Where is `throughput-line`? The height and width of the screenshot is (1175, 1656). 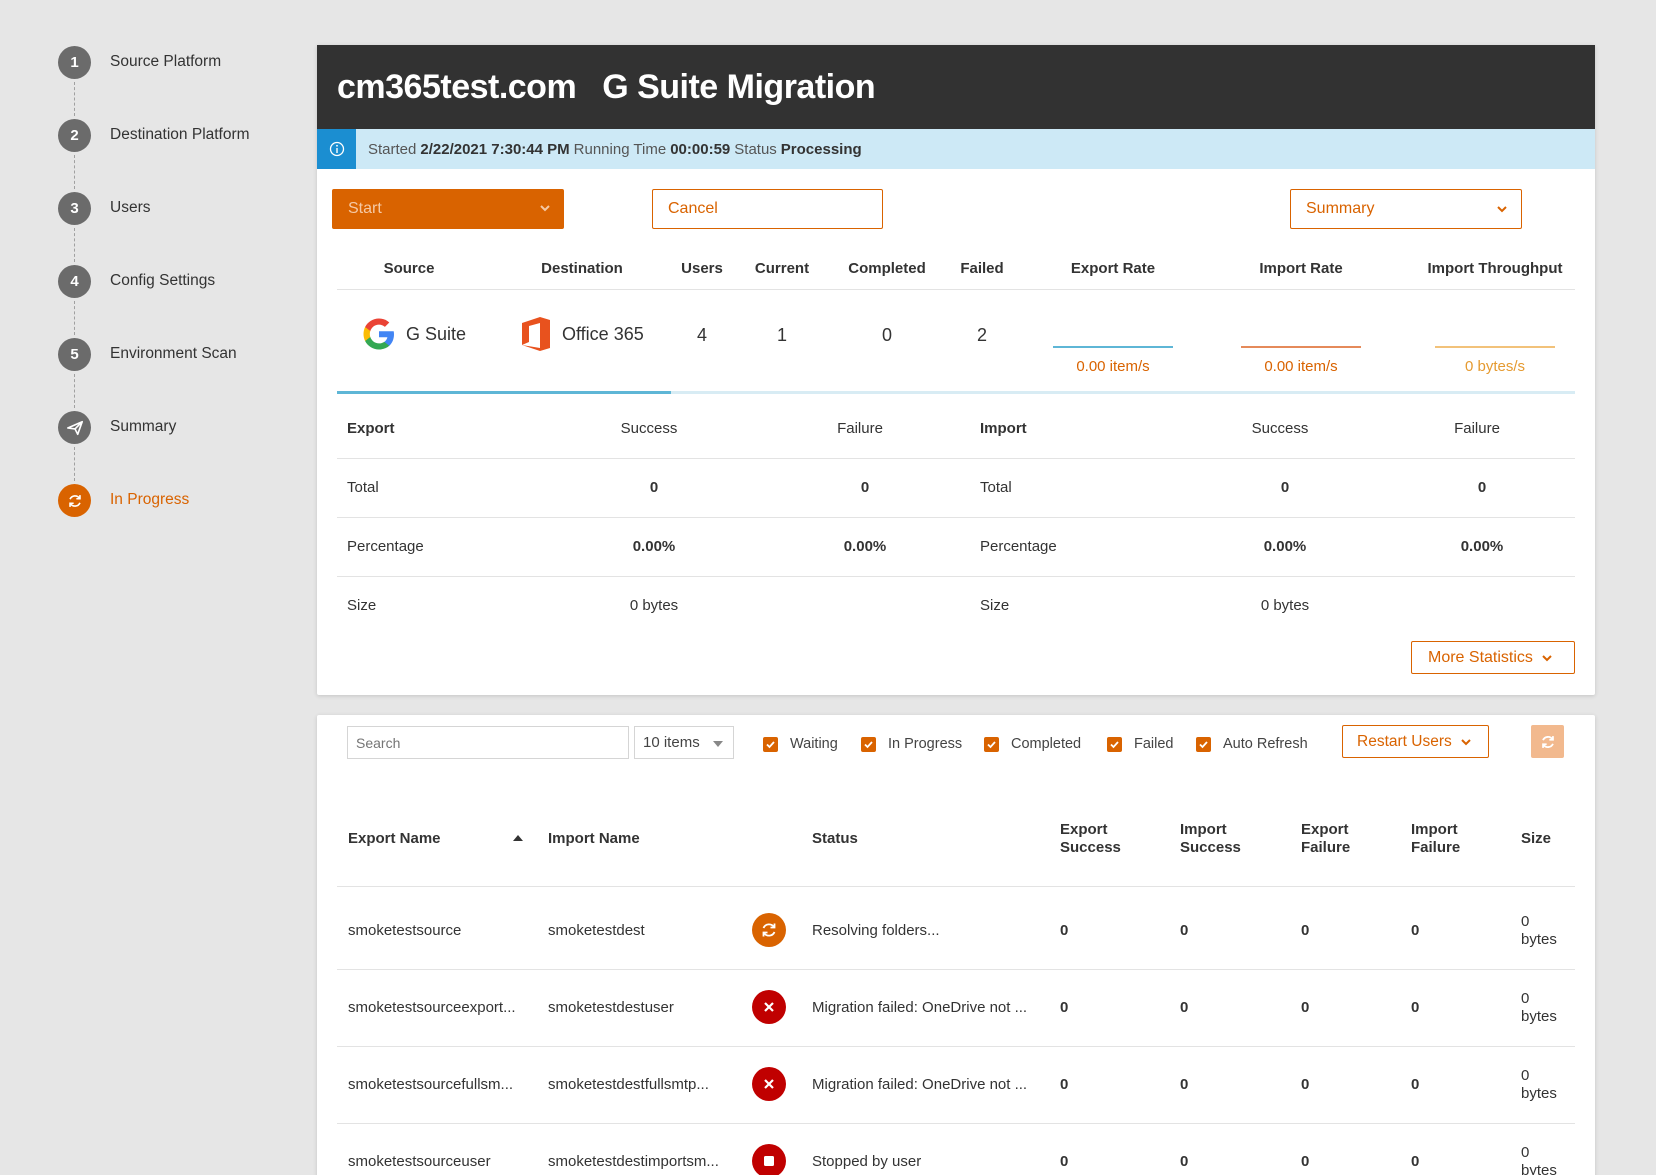 throughput-line is located at coordinates (1495, 347).